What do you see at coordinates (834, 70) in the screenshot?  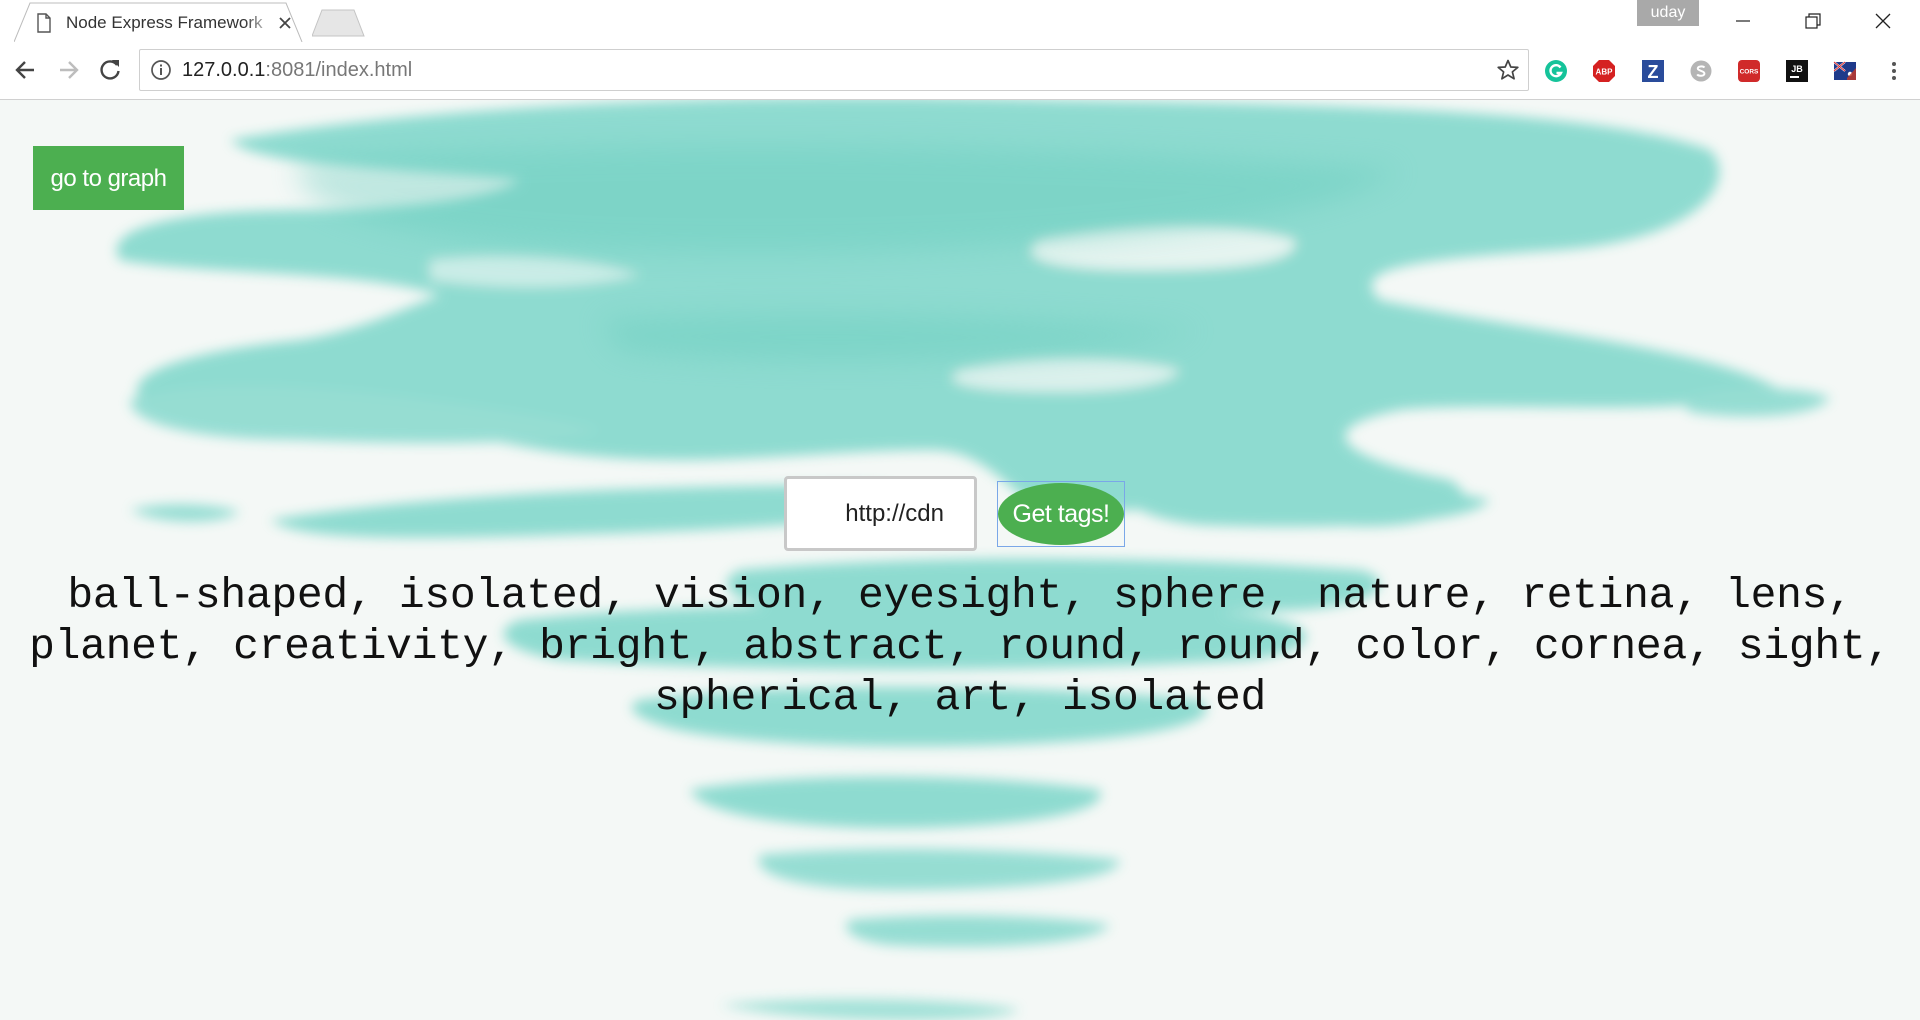 I see `address-bar: 127.0.0.1:8081/index.html` at bounding box center [834, 70].